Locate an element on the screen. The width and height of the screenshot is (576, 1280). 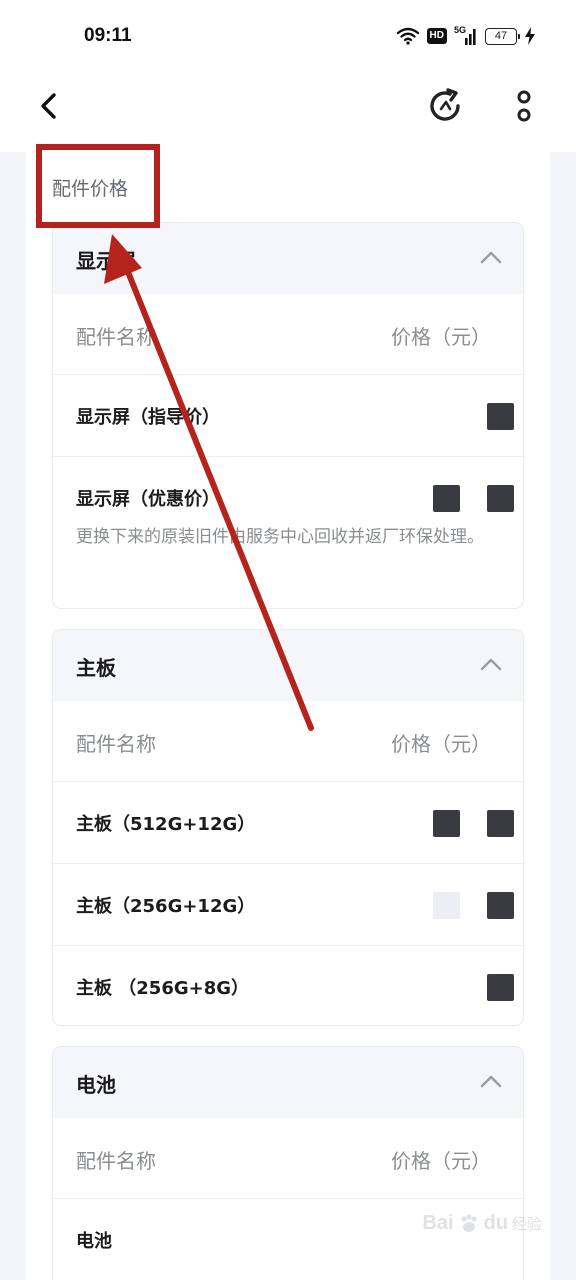
annotation-highlight-box is located at coordinates (98, 186).